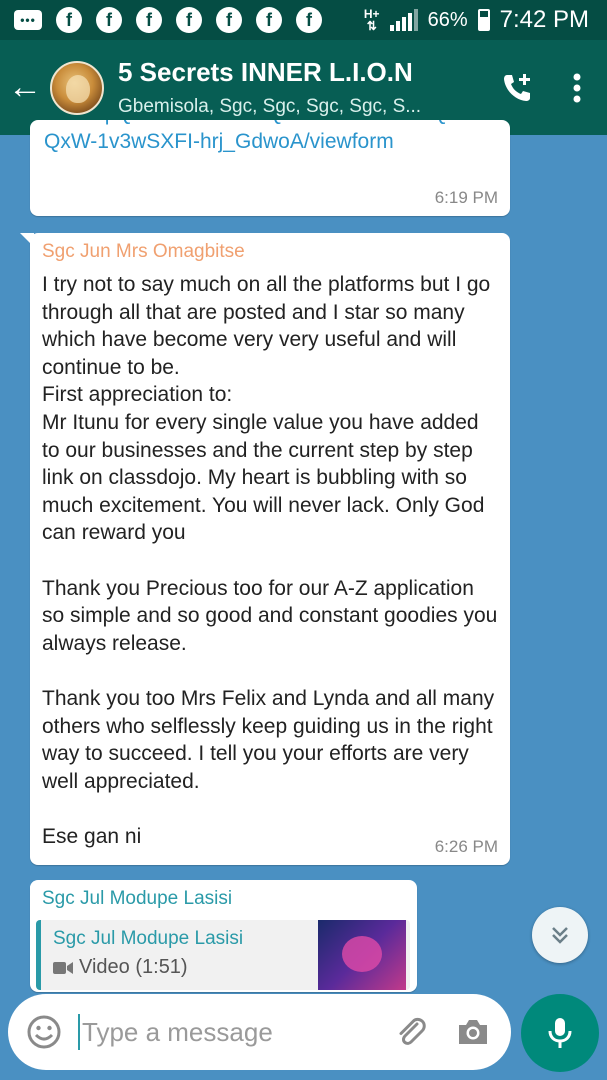 This screenshot has height=1080, width=607. I want to click on quoted-message: Sgc Jul Modupe Lasisi Video (1:51), so click(223, 955).